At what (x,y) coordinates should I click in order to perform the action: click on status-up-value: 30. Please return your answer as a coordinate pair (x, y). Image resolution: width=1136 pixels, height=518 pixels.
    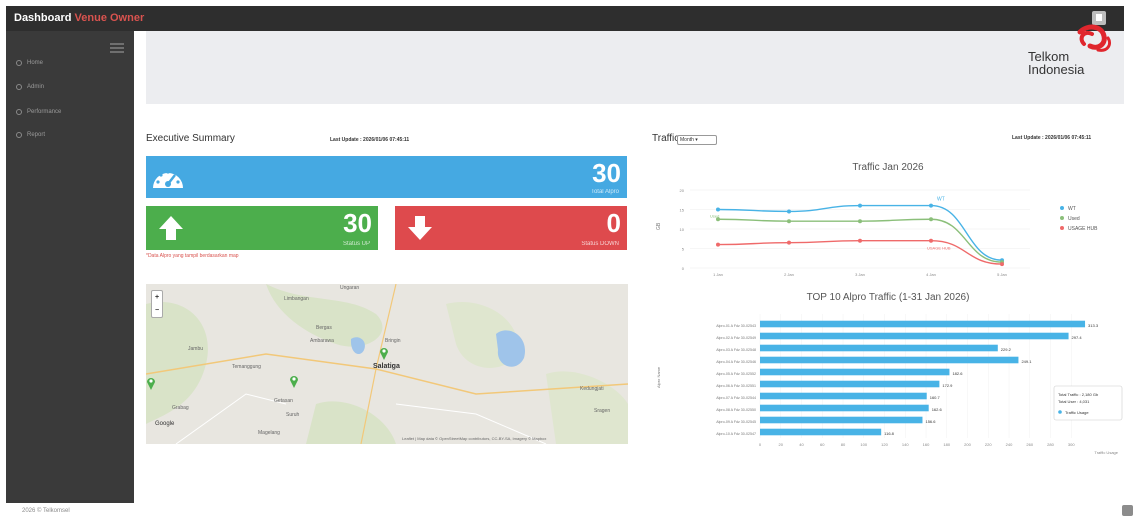
    Looking at the image, I should click on (357, 223).